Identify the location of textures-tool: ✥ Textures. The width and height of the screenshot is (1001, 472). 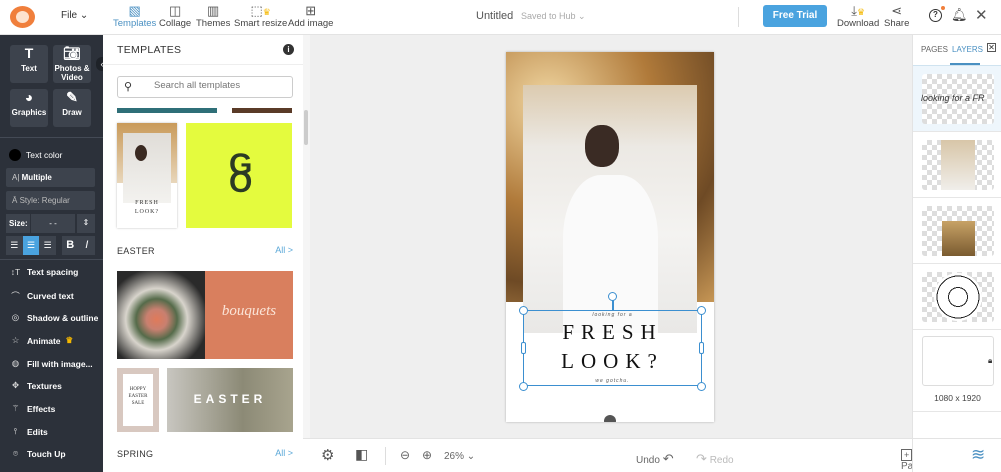
(35, 385).